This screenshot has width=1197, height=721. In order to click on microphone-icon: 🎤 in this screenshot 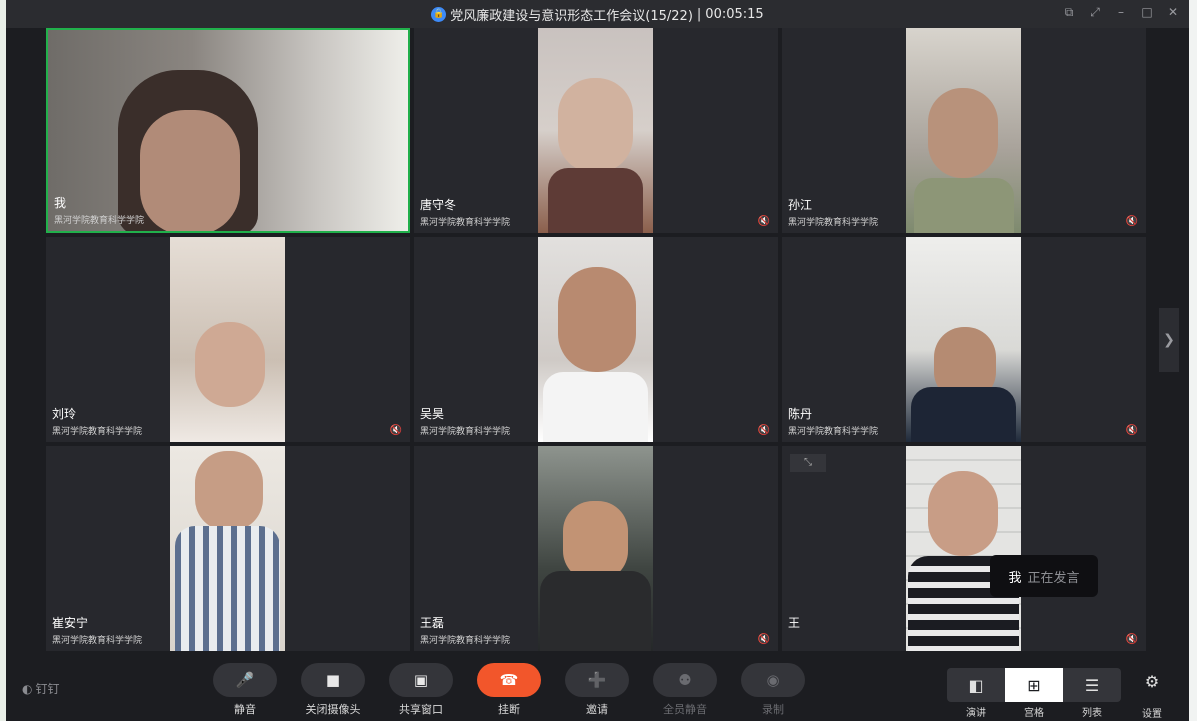, I will do `click(245, 680)`.